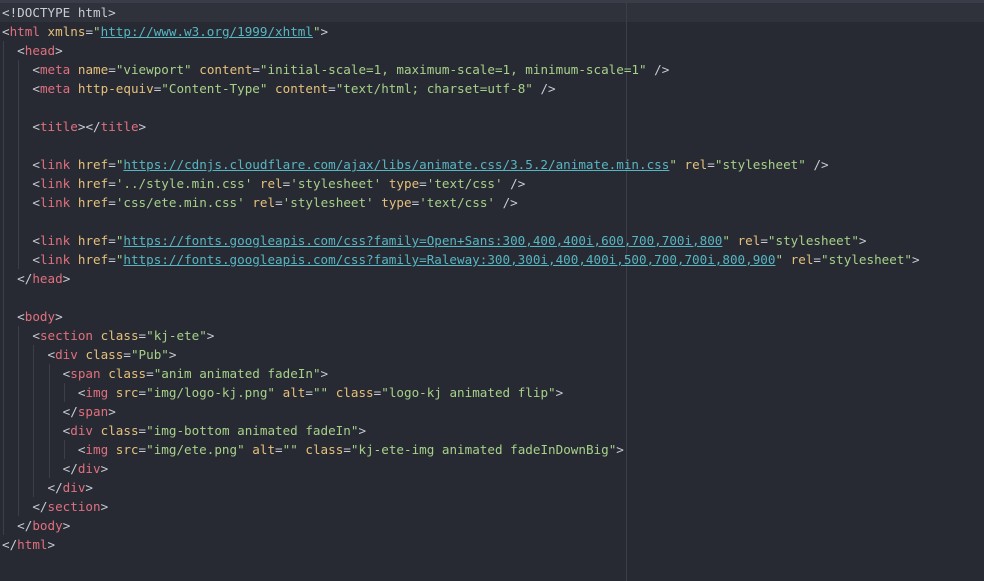 The width and height of the screenshot is (984, 581). What do you see at coordinates (483, 449) in the screenshot?
I see `code-token: "kj-ete-img animated fadeInDownBig"` at bounding box center [483, 449].